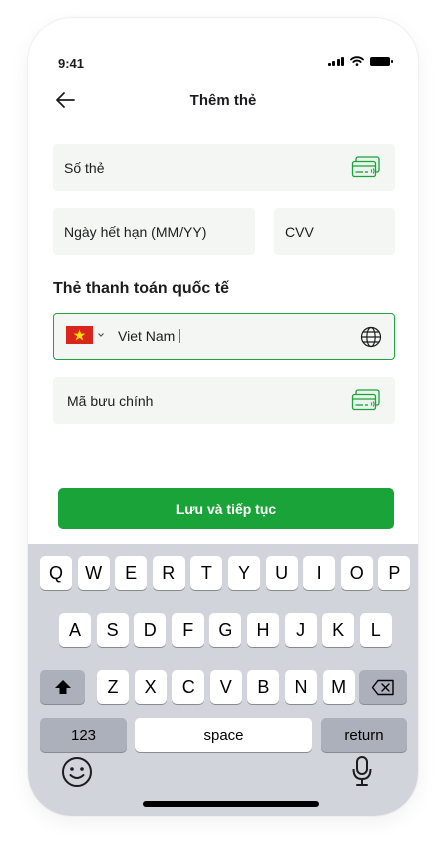  I want to click on key-q: Q, so click(56, 573).